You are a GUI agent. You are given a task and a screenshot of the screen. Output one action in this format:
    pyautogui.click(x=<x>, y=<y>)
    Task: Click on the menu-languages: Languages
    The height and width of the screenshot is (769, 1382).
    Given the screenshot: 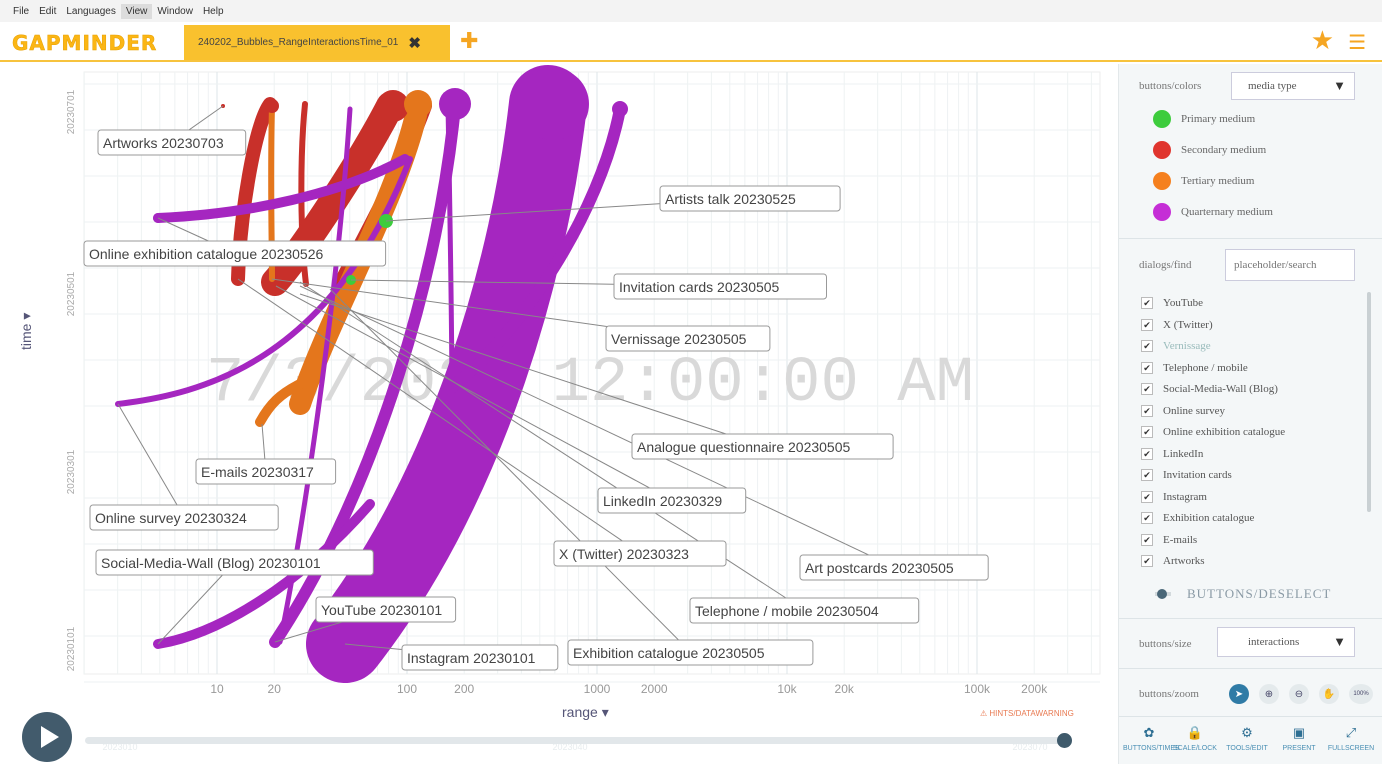 What is the action you would take?
    pyautogui.click(x=91, y=11)
    